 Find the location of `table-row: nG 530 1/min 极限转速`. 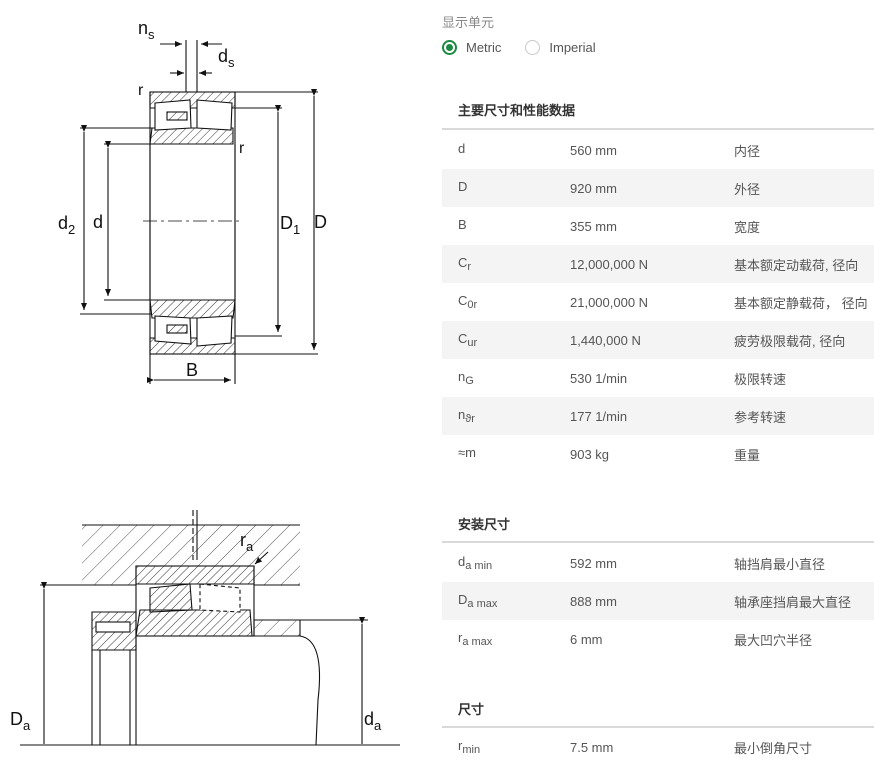

table-row: nG 530 1/min 极限转速 is located at coordinates (658, 378).